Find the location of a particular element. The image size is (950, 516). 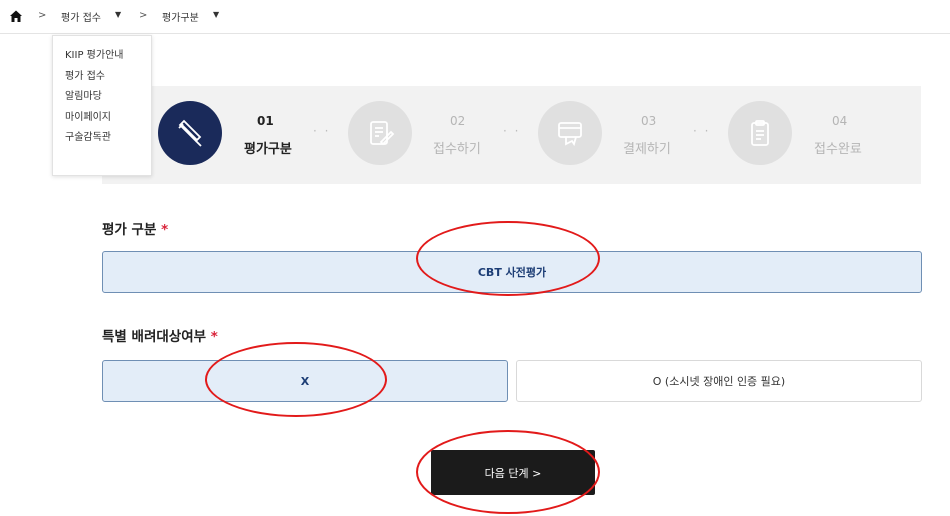

option-special-care-yes-label: O (소시넷 장애인 인증 필요) is located at coordinates (719, 381).